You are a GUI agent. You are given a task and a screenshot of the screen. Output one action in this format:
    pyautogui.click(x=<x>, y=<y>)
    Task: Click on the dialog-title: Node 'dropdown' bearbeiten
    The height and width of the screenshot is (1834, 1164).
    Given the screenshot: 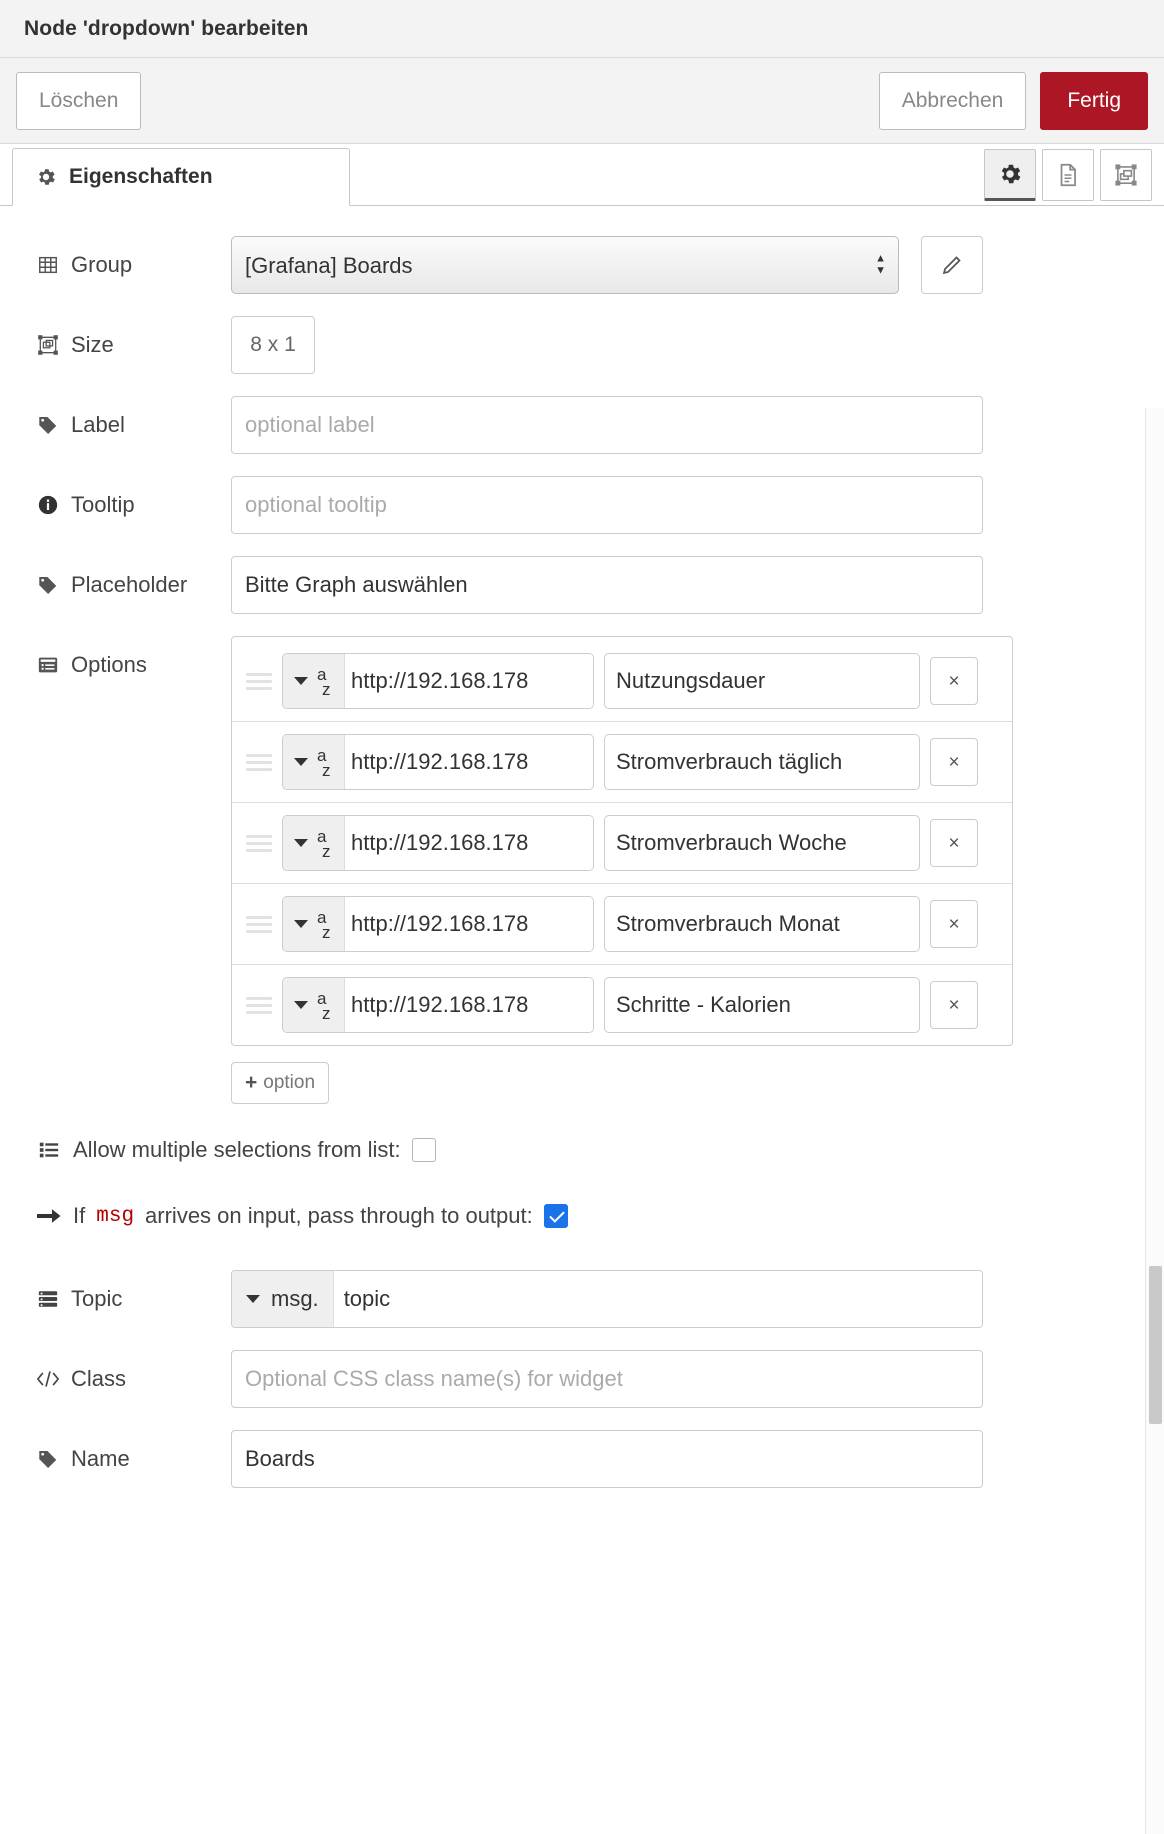 What is the action you would take?
    pyautogui.click(x=166, y=28)
    